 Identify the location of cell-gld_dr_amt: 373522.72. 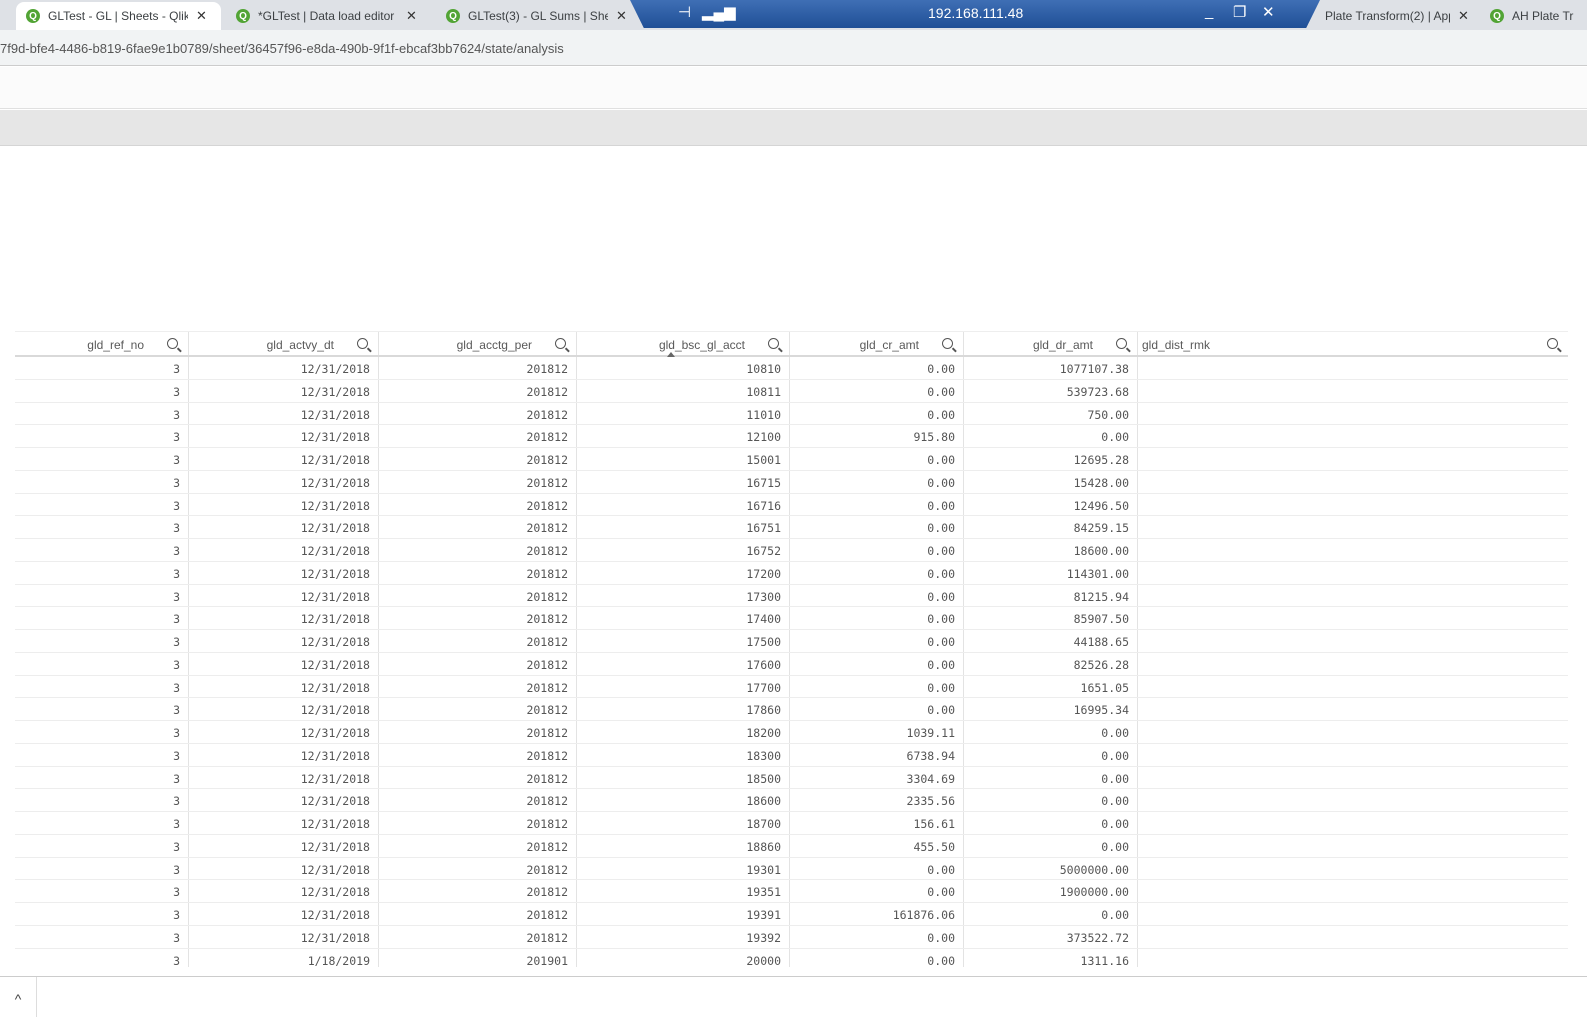
(1051, 936).